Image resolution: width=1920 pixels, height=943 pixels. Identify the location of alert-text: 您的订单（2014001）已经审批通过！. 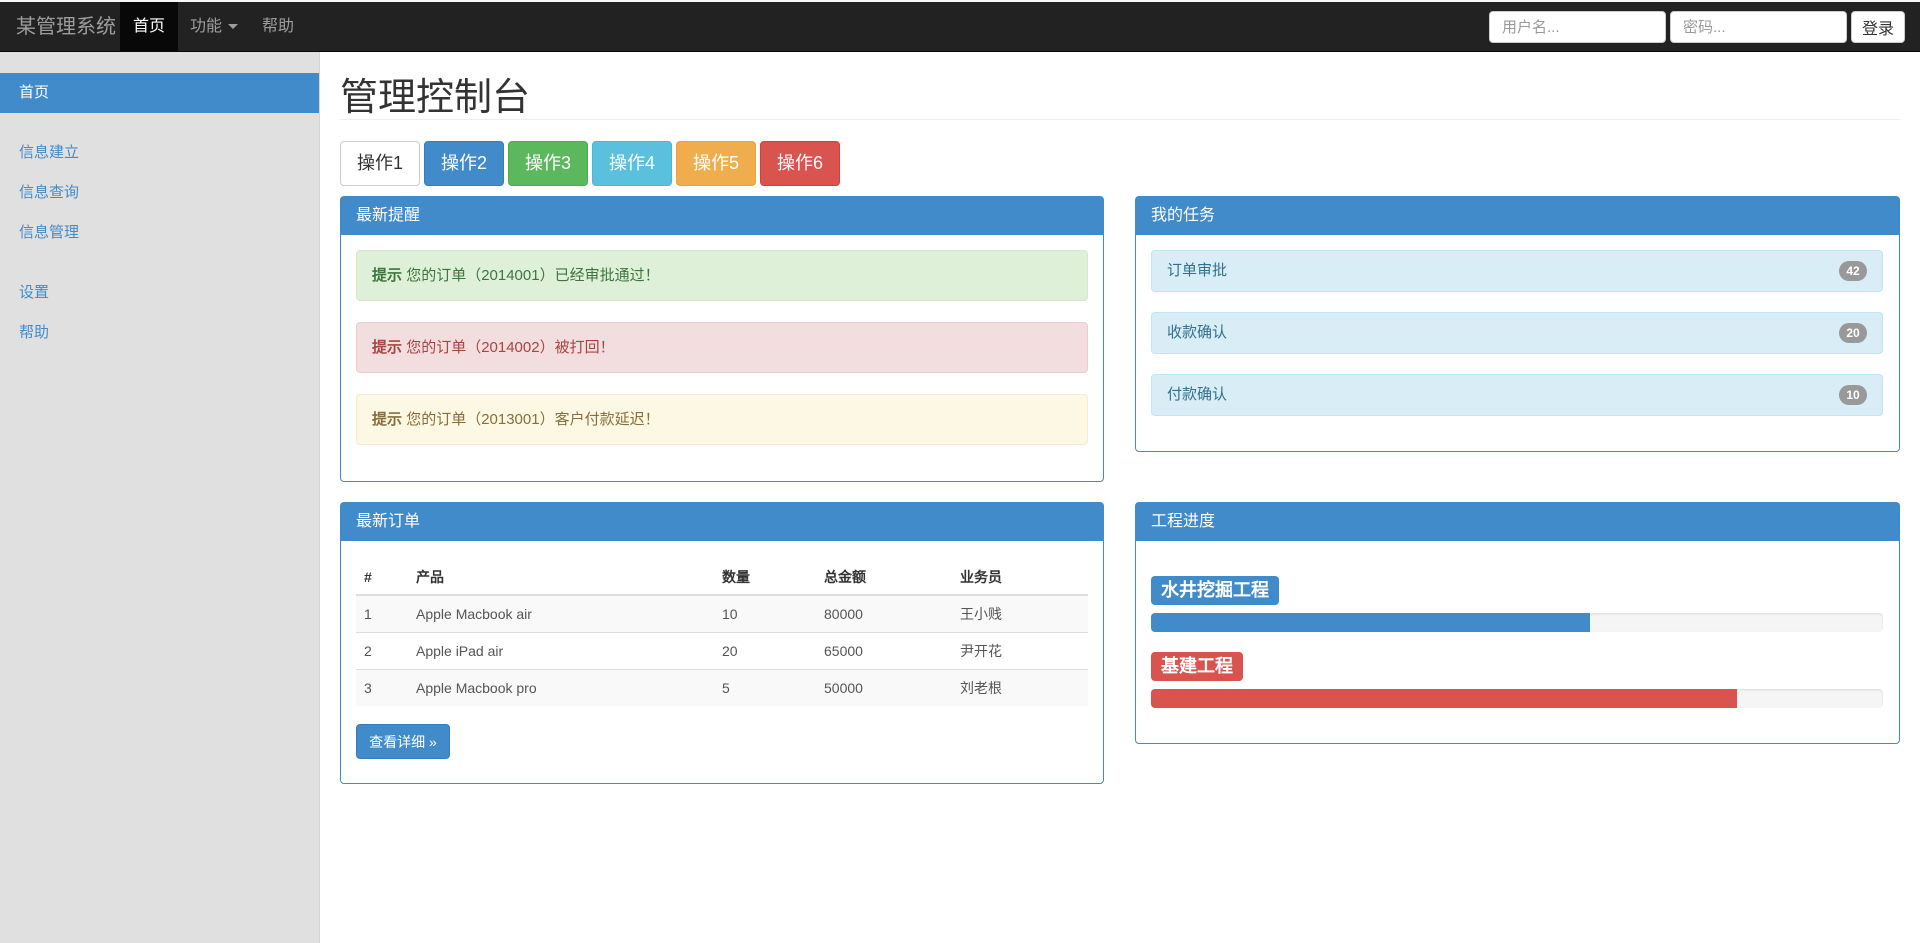
(533, 275).